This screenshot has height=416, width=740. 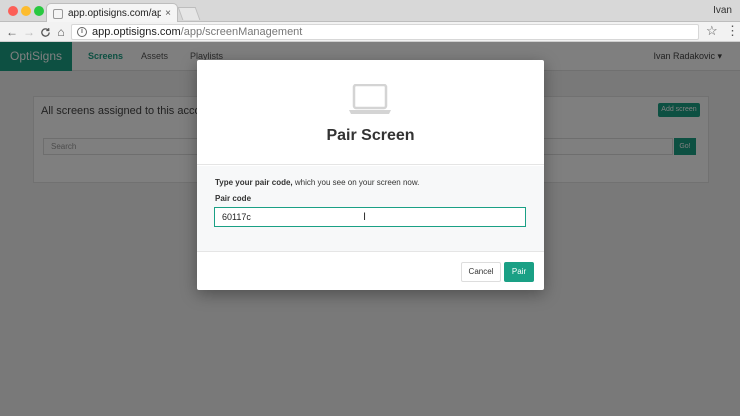 I want to click on text-cursor-icon: I, so click(x=365, y=217).